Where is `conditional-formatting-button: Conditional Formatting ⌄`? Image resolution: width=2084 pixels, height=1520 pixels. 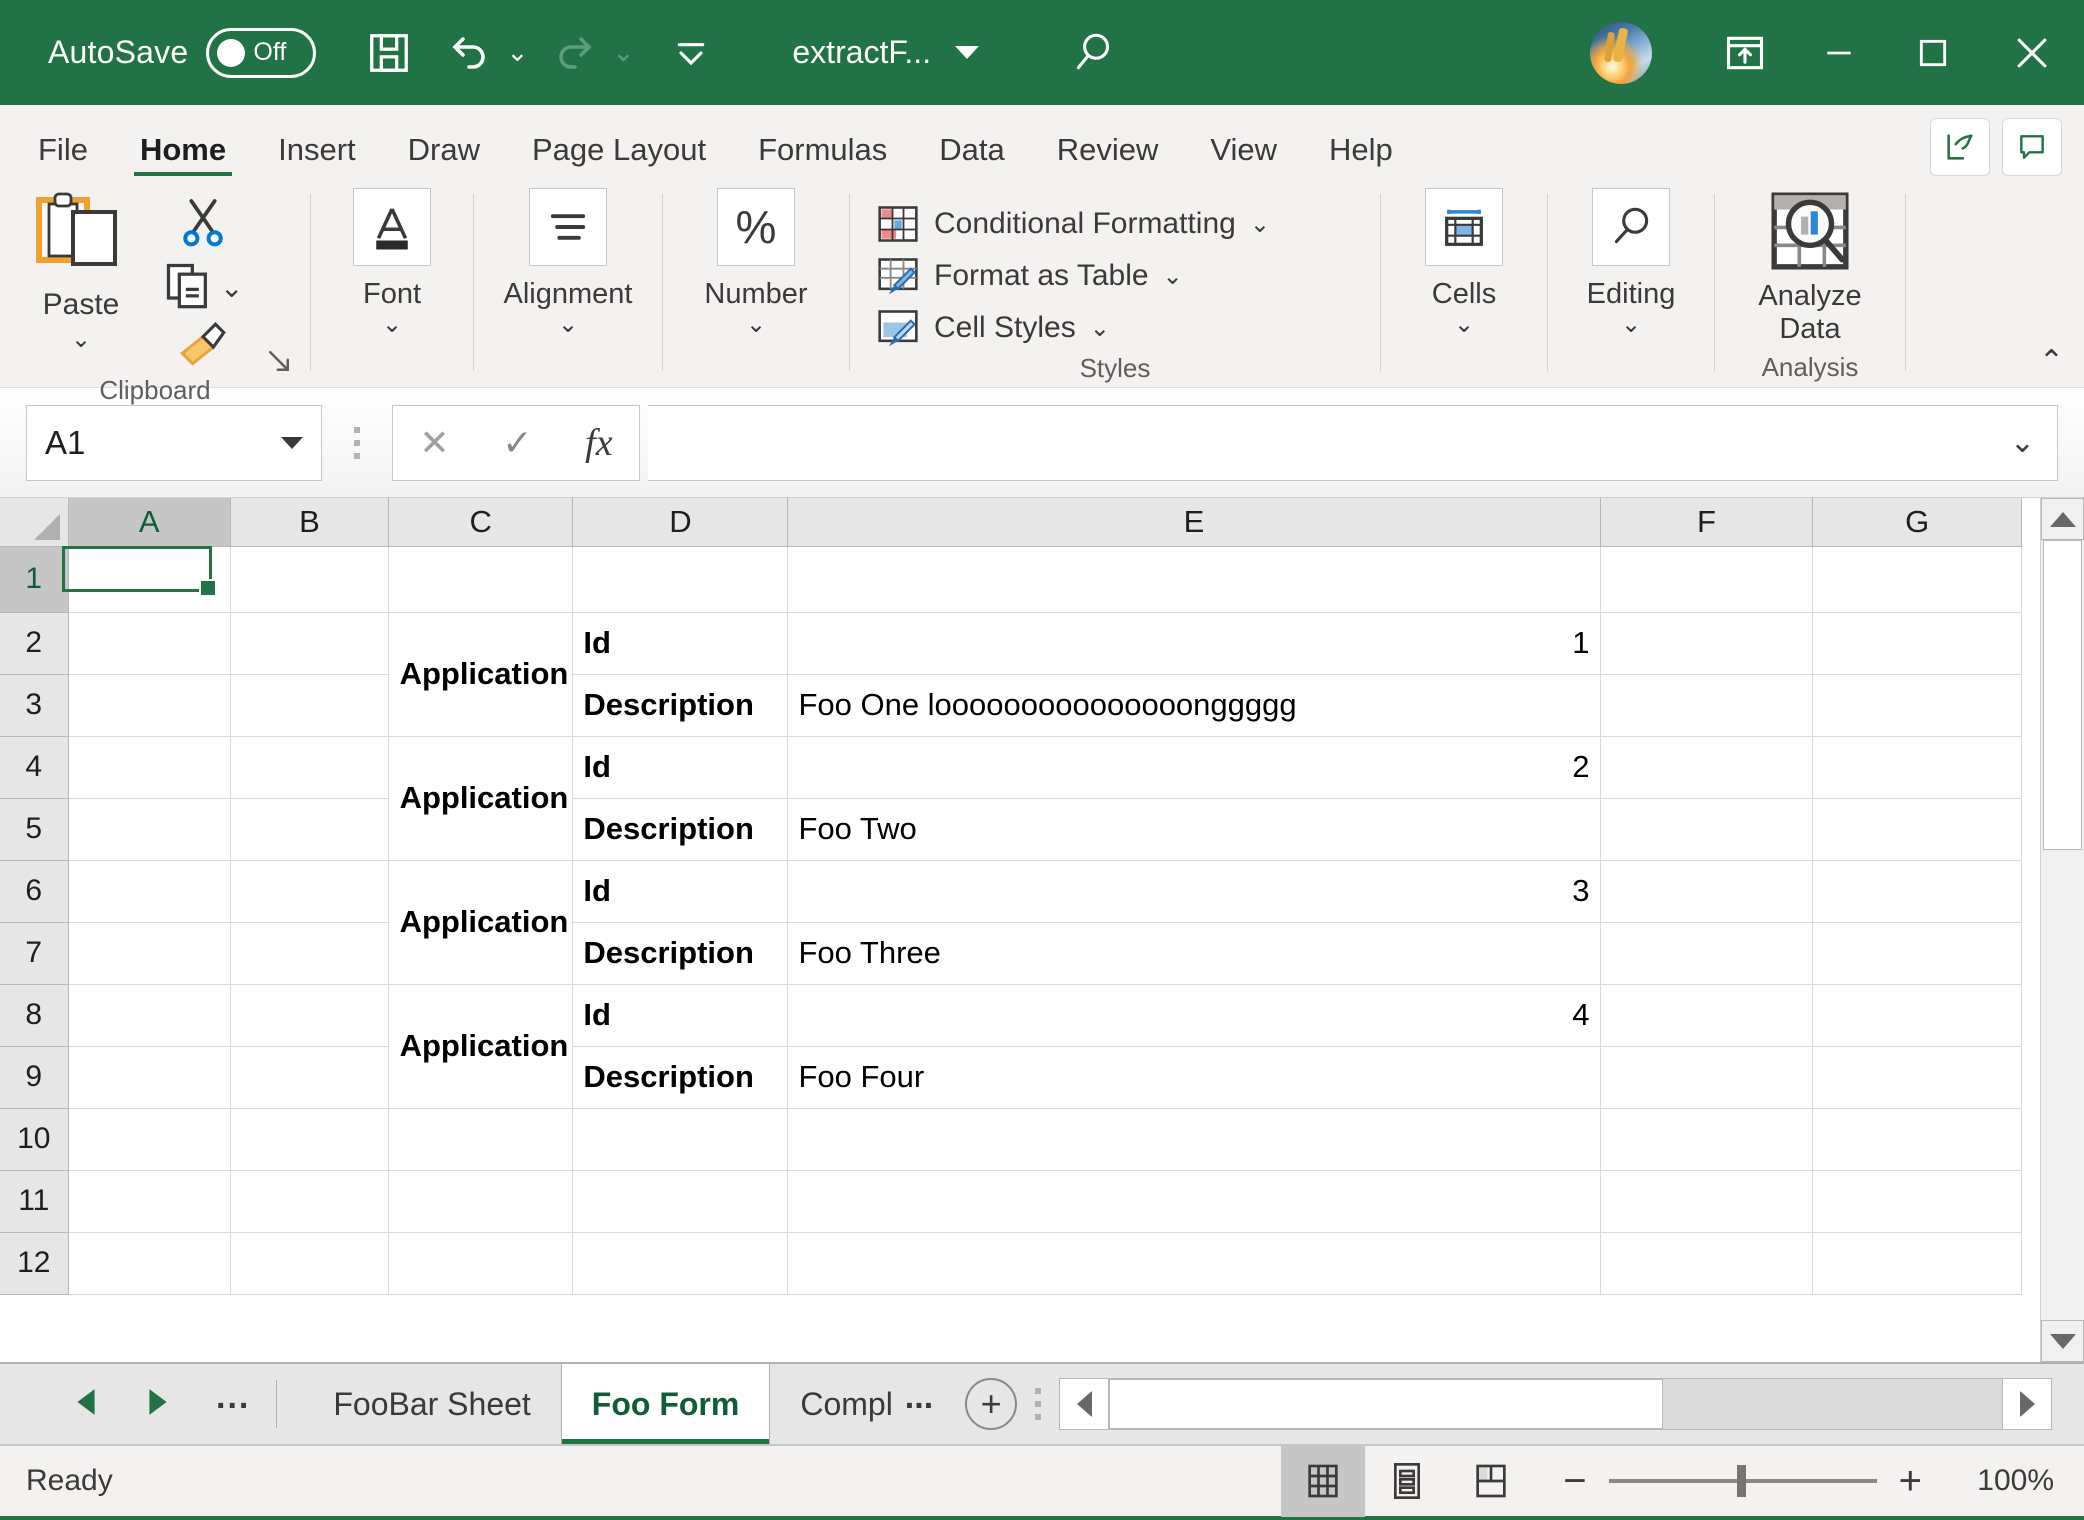
conditional-formatting-button: Conditional Formatting ⌄ is located at coordinates (1073, 224).